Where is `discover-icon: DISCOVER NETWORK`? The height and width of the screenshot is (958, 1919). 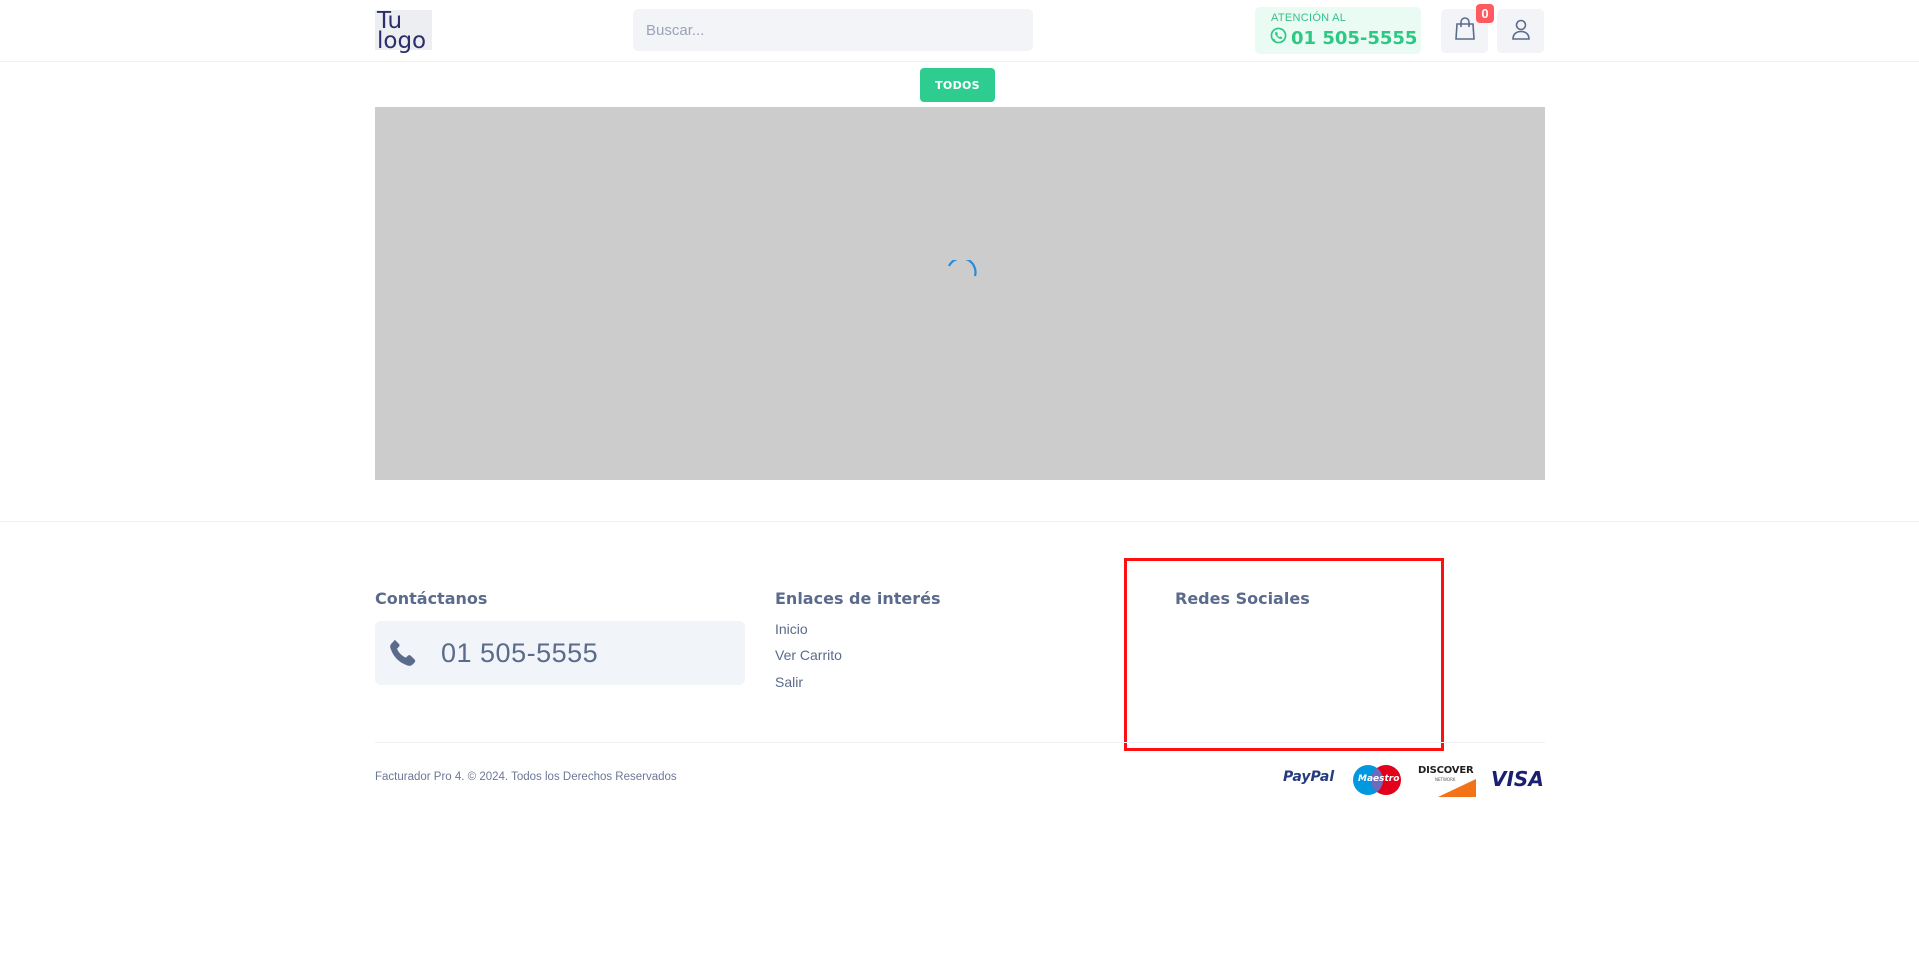 discover-icon: DISCOVER NETWORK is located at coordinates (1447, 781).